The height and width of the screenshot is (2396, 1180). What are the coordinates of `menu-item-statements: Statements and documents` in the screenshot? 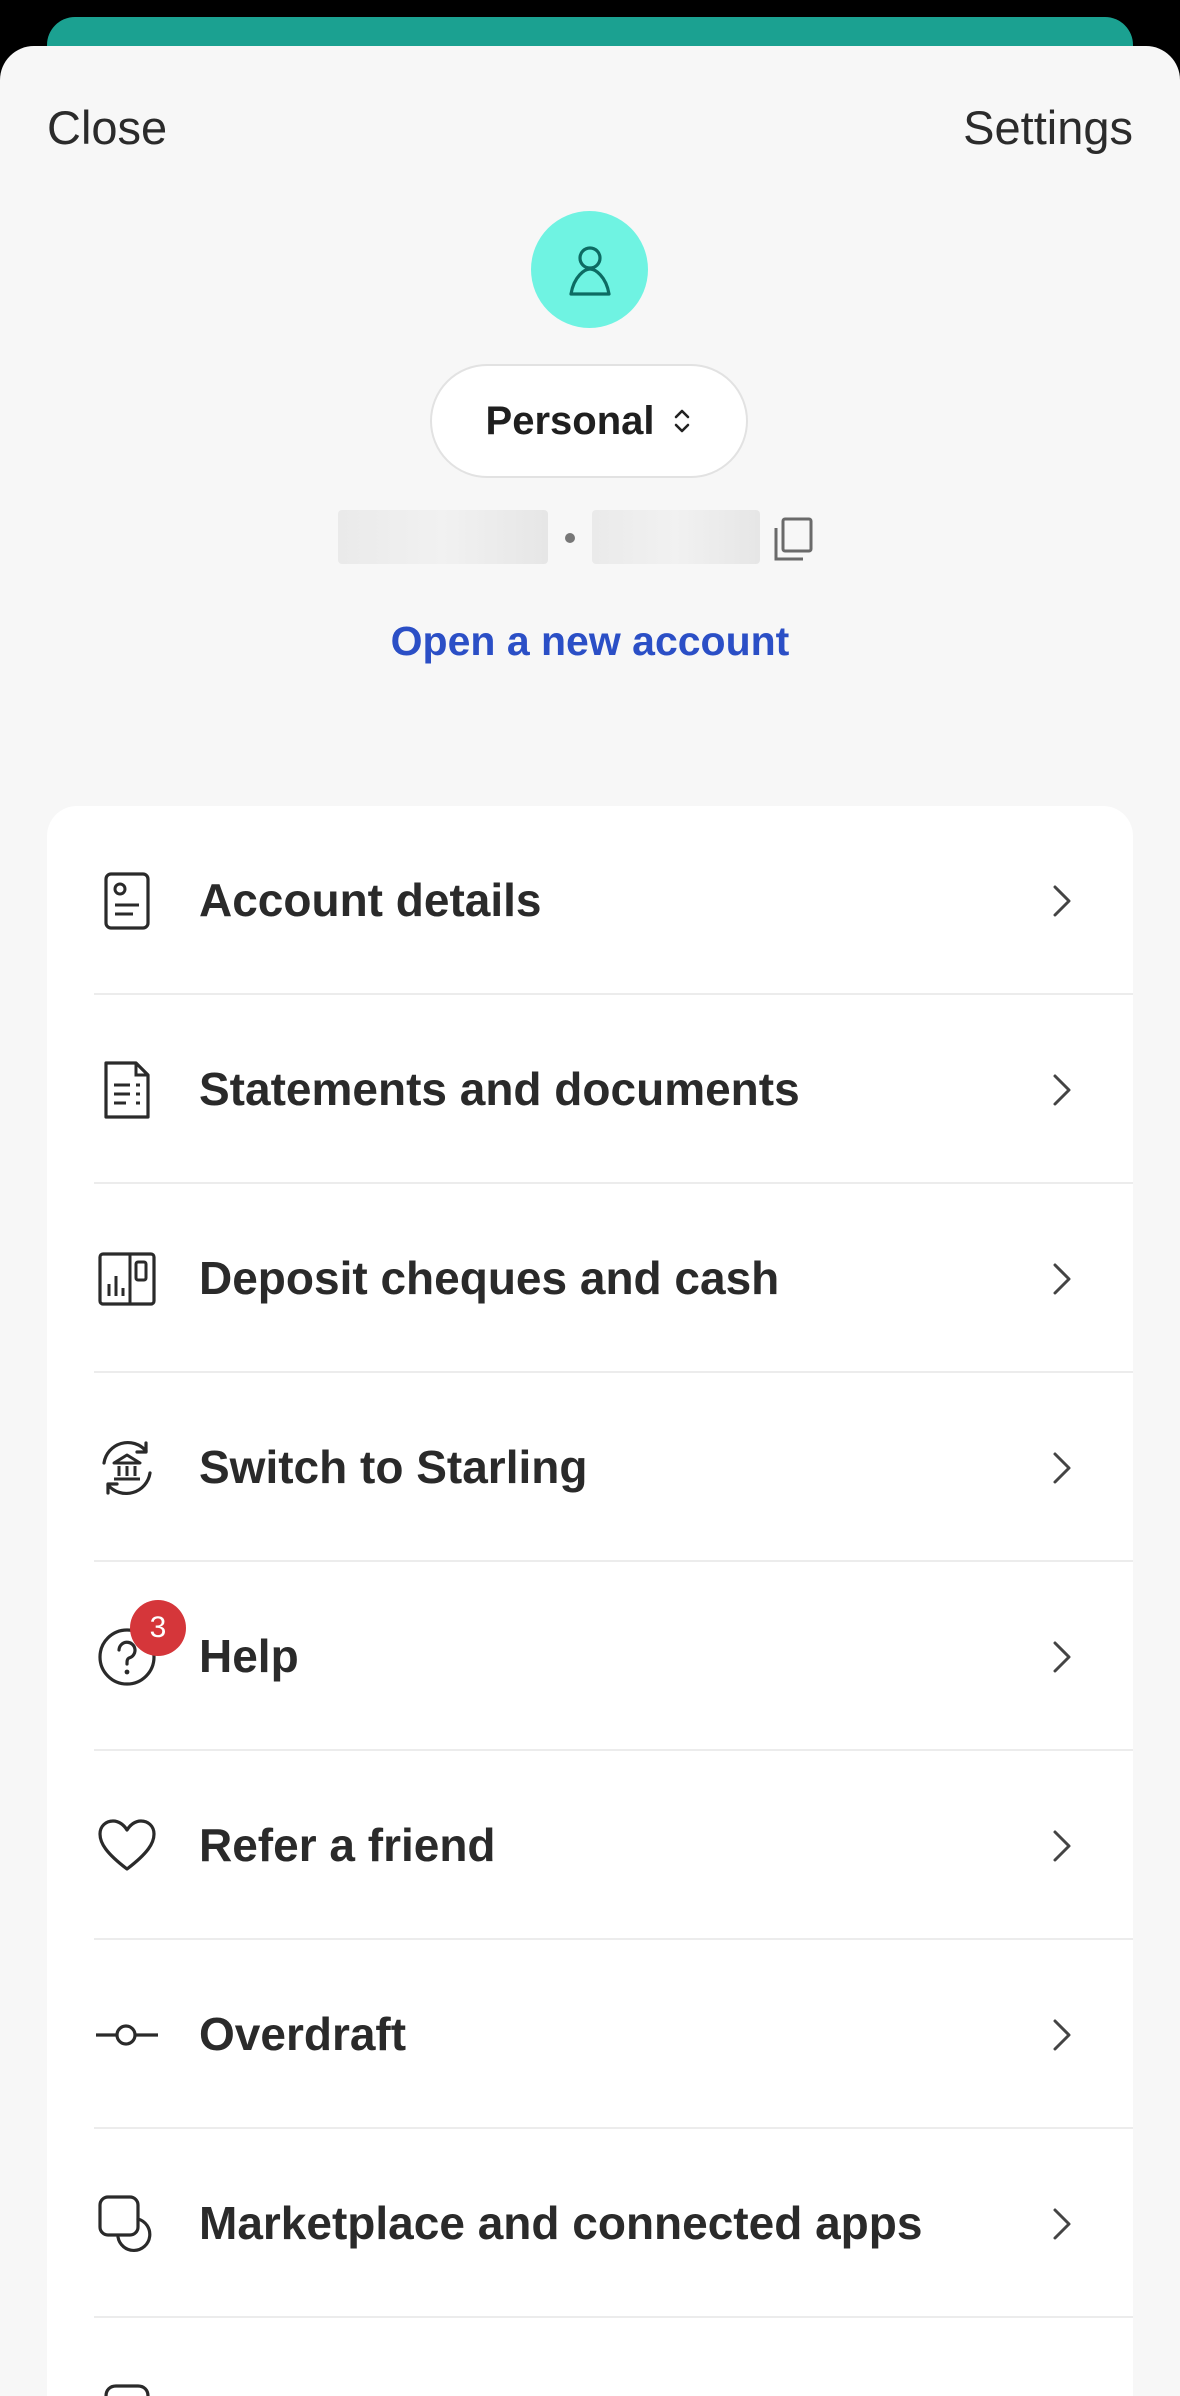 It's located at (590, 1089).